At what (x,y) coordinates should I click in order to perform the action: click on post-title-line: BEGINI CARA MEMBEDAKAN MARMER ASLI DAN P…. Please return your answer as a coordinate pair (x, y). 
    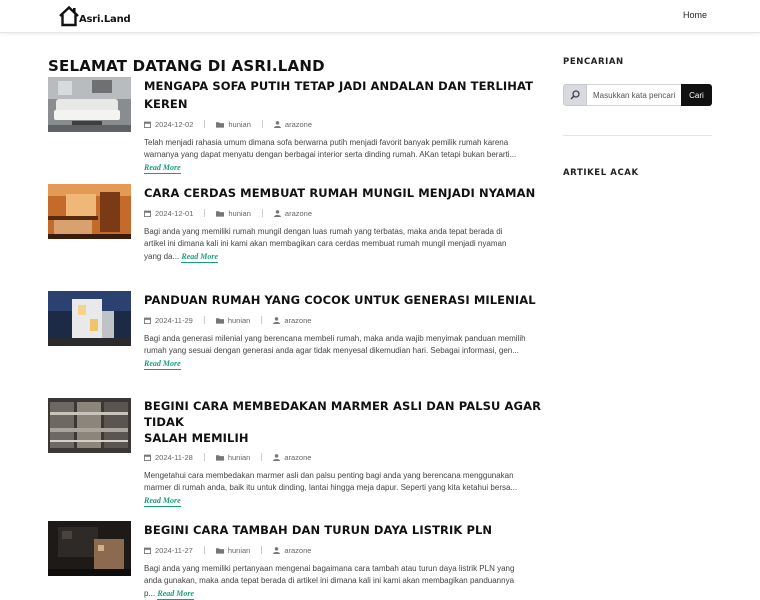
    Looking at the image, I should click on (343, 414).